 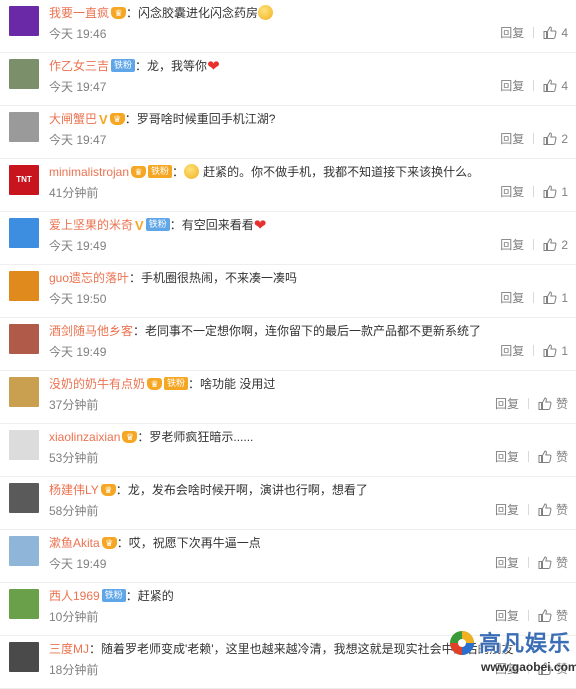 I want to click on comment-actions: 回复 1, so click(x=534, y=298).